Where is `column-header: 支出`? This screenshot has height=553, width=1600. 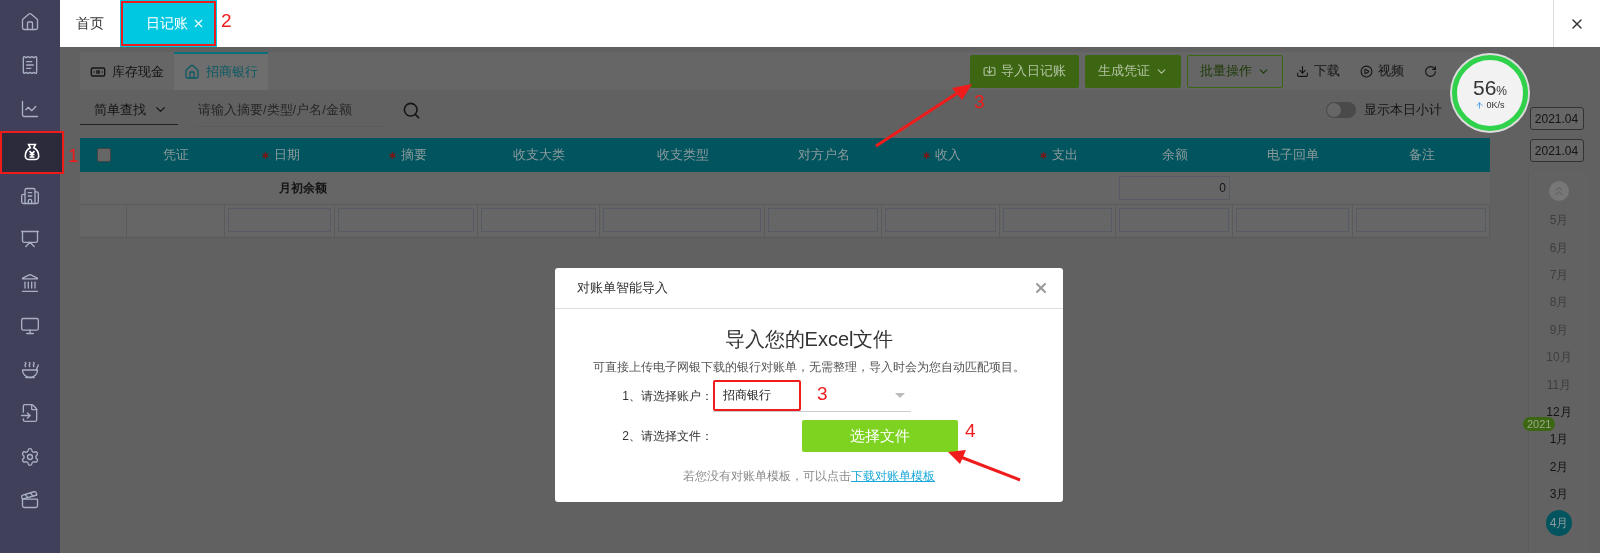 column-header: 支出 is located at coordinates (1065, 155).